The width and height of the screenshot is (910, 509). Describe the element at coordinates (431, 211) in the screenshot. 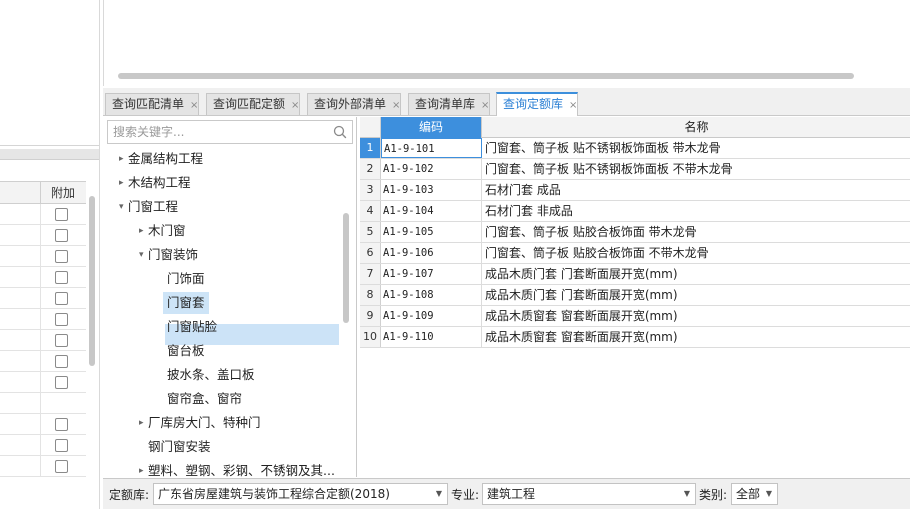

I see `quota-code: A1-9-104` at that location.